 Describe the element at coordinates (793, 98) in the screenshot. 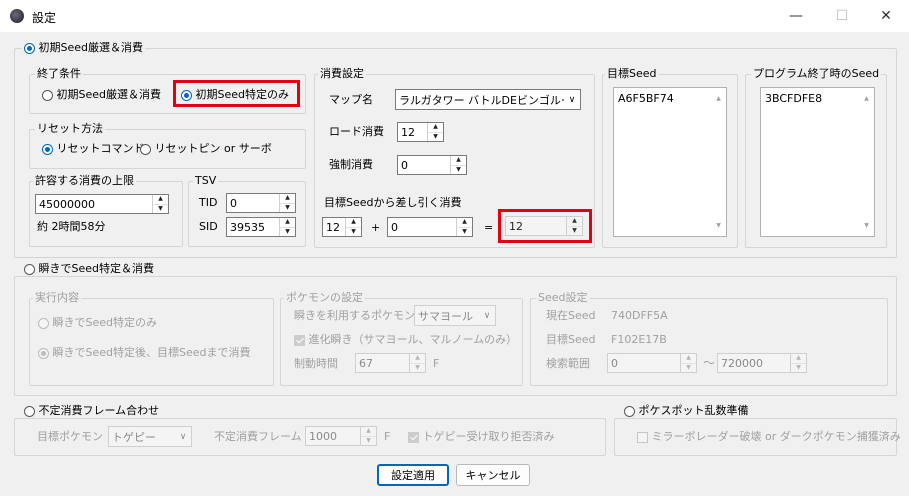

I see `end-seed-value: 3BCFDFE8` at that location.